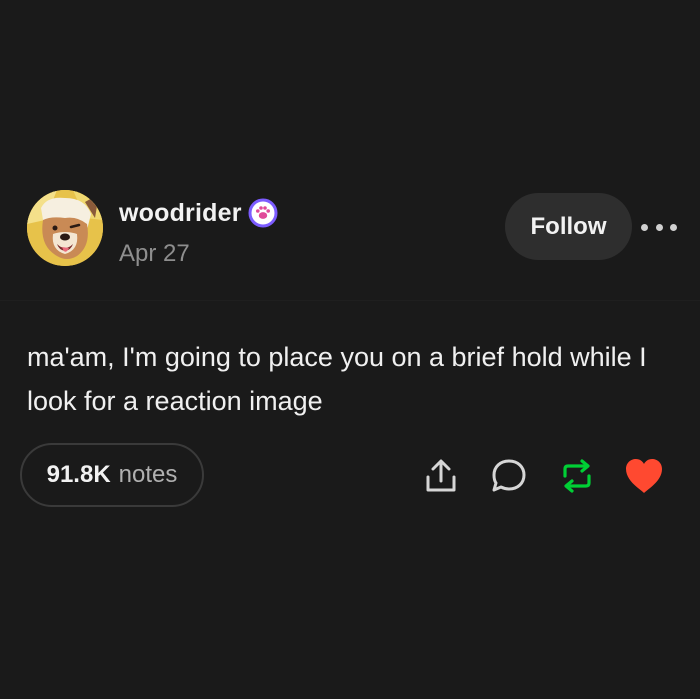 This screenshot has width=700, height=699. I want to click on notes-label: notes, so click(148, 474).